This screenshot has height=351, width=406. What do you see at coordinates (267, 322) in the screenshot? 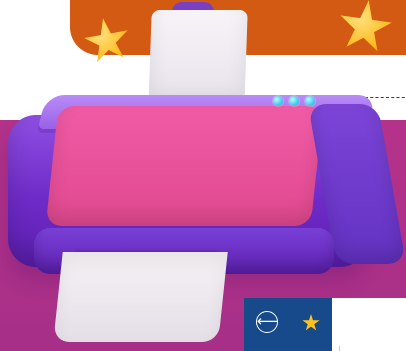
I see `arrow-left-icon: ⟵` at bounding box center [267, 322].